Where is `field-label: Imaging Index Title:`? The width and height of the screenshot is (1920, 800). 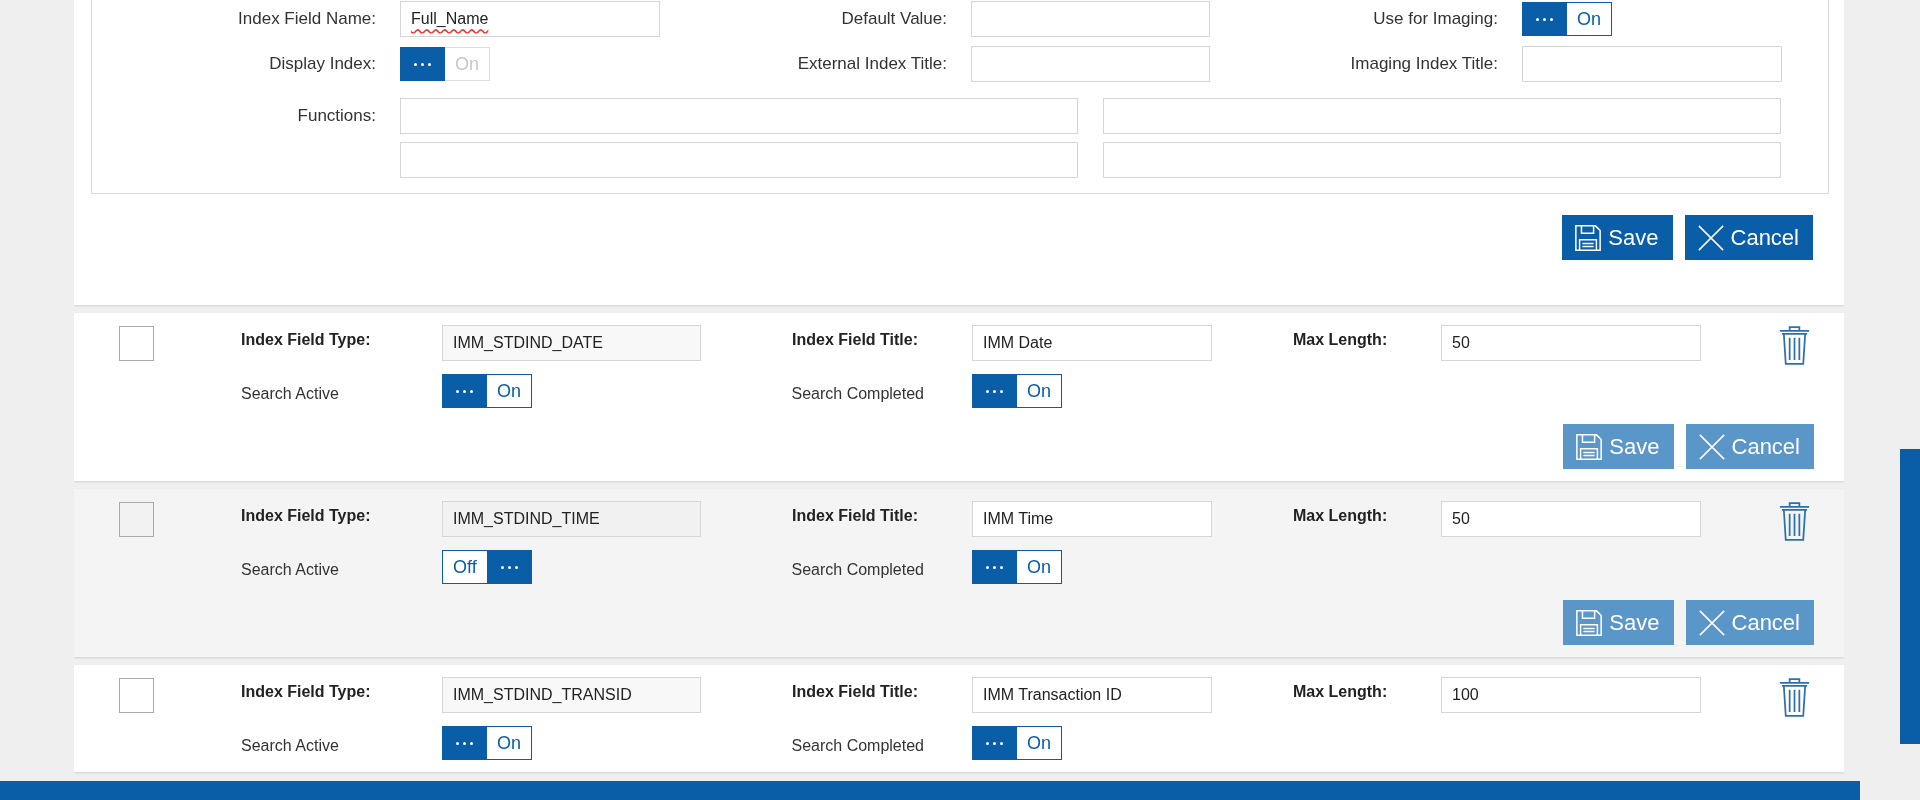
field-label: Imaging Index Title: is located at coordinates (1423, 64).